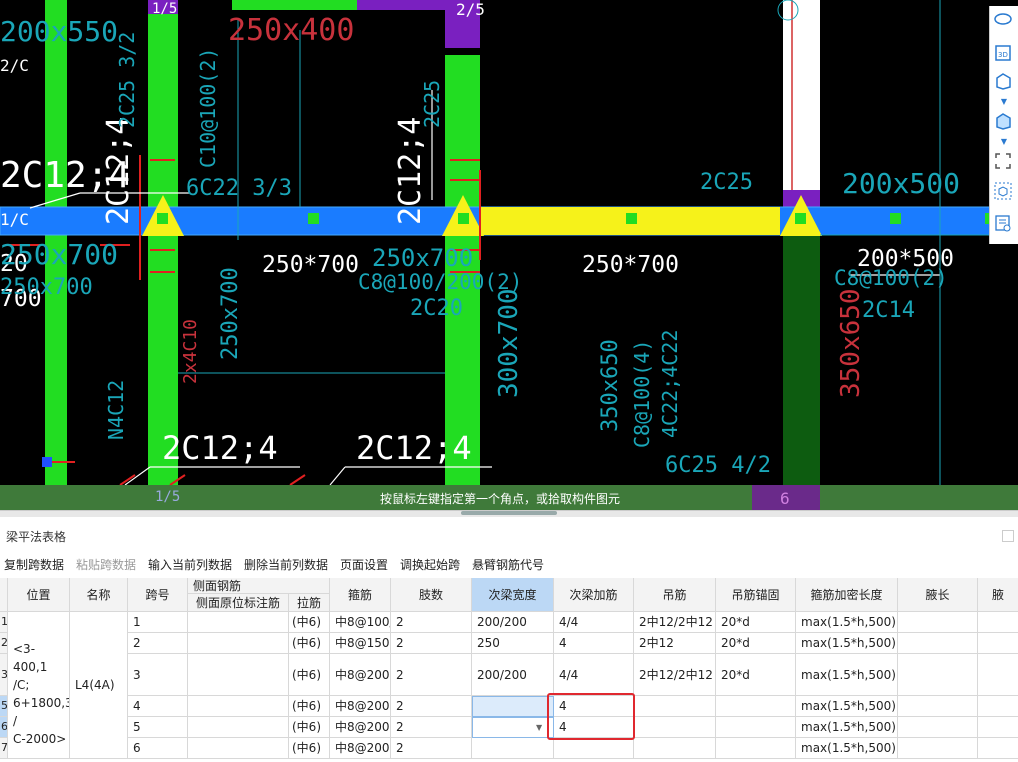 The width and height of the screenshot is (1018, 762). I want to click on hanger-cell: 2中12, so click(675, 643).